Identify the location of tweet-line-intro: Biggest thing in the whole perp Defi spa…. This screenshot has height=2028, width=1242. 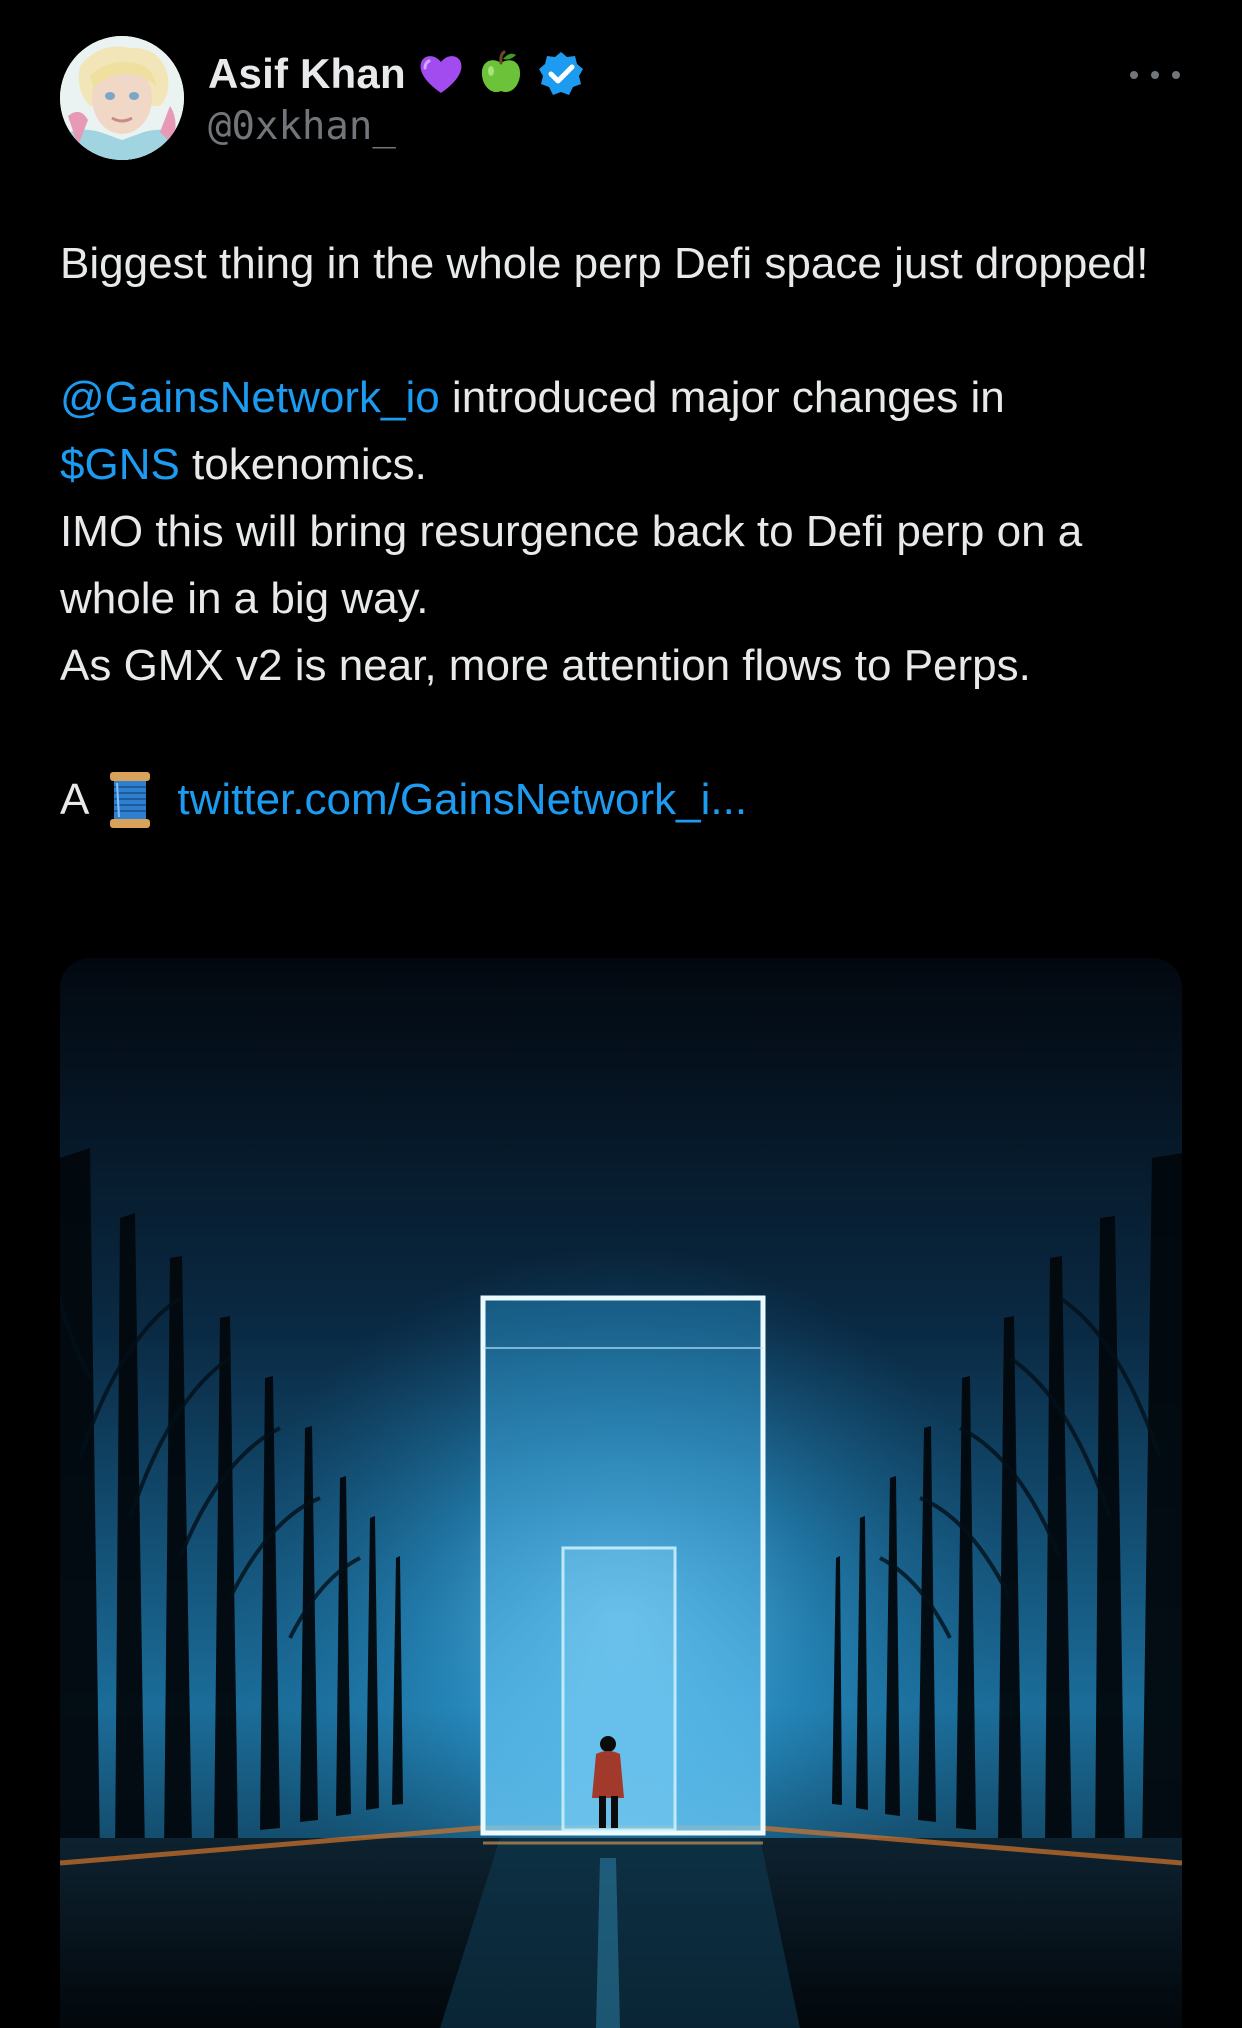
(604, 263).